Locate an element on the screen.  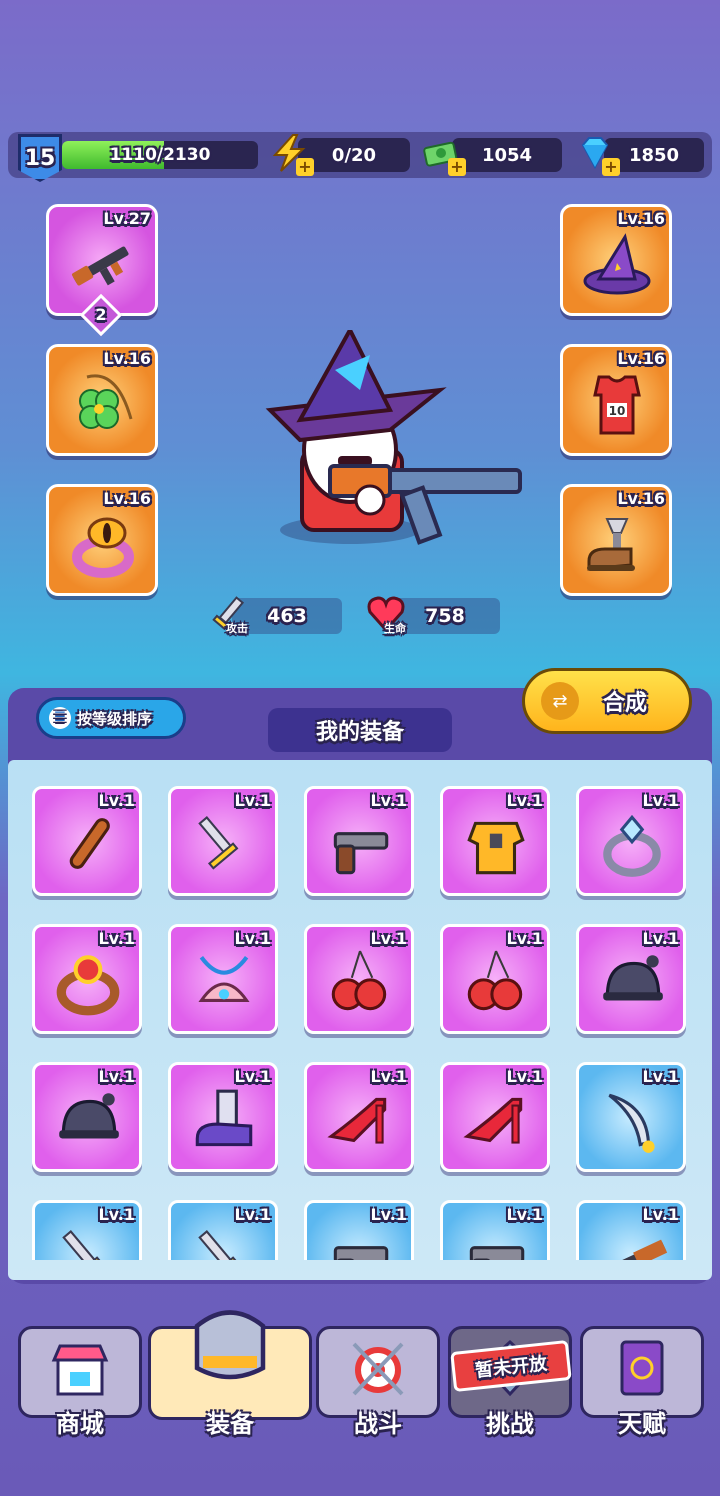
slot-level: Lv.27 is located at coordinates (127, 218).